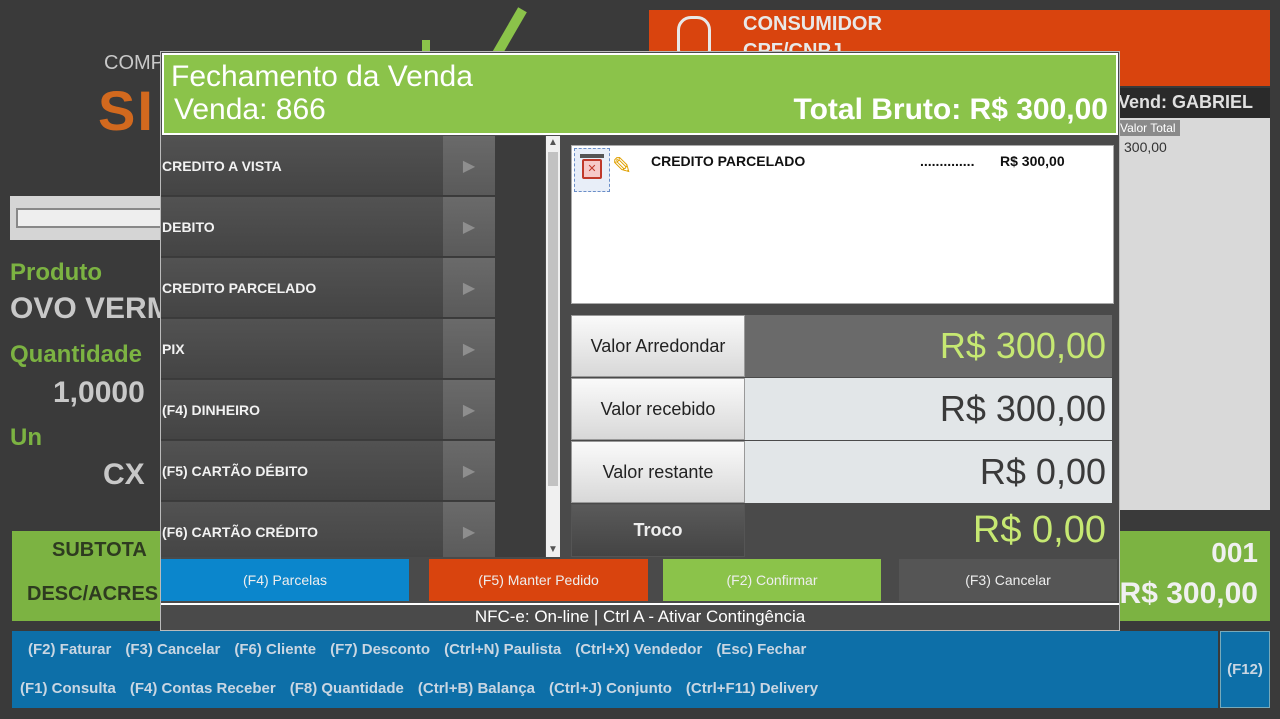 Image resolution: width=1280 pixels, height=719 pixels. Describe the element at coordinates (1234, 552) in the screenshot. I see `item-count: 001` at that location.